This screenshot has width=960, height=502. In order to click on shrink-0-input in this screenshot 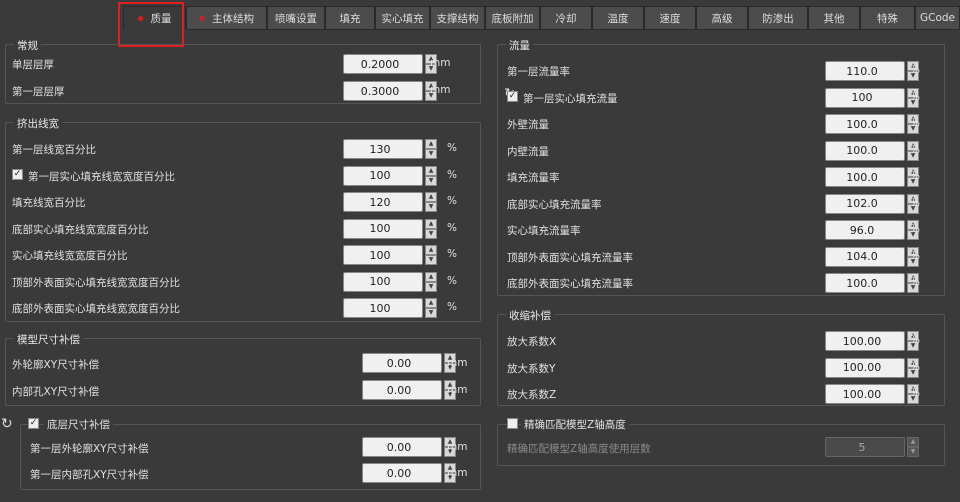, I will do `click(865, 341)`.